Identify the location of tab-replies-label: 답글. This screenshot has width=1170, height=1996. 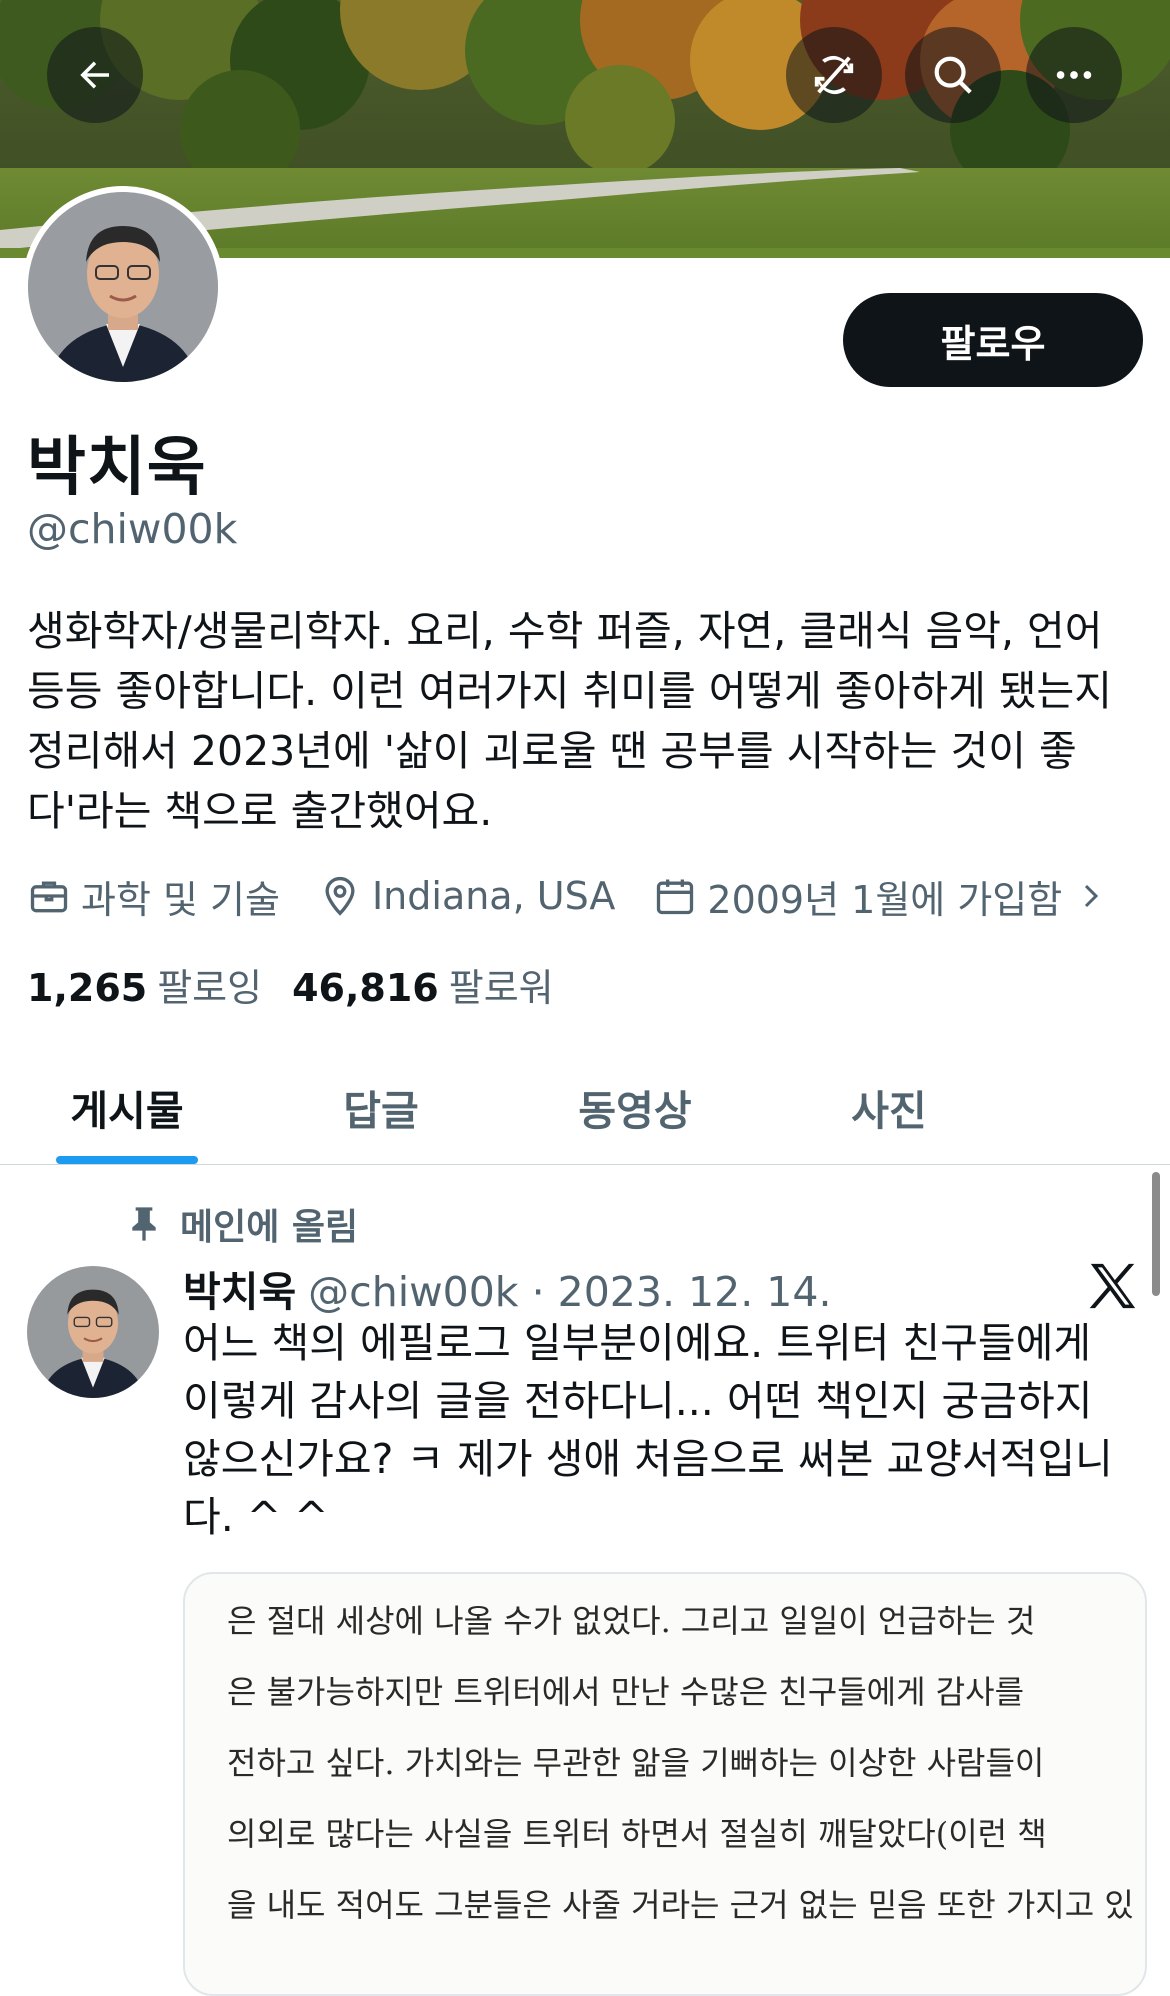
(381, 1111).